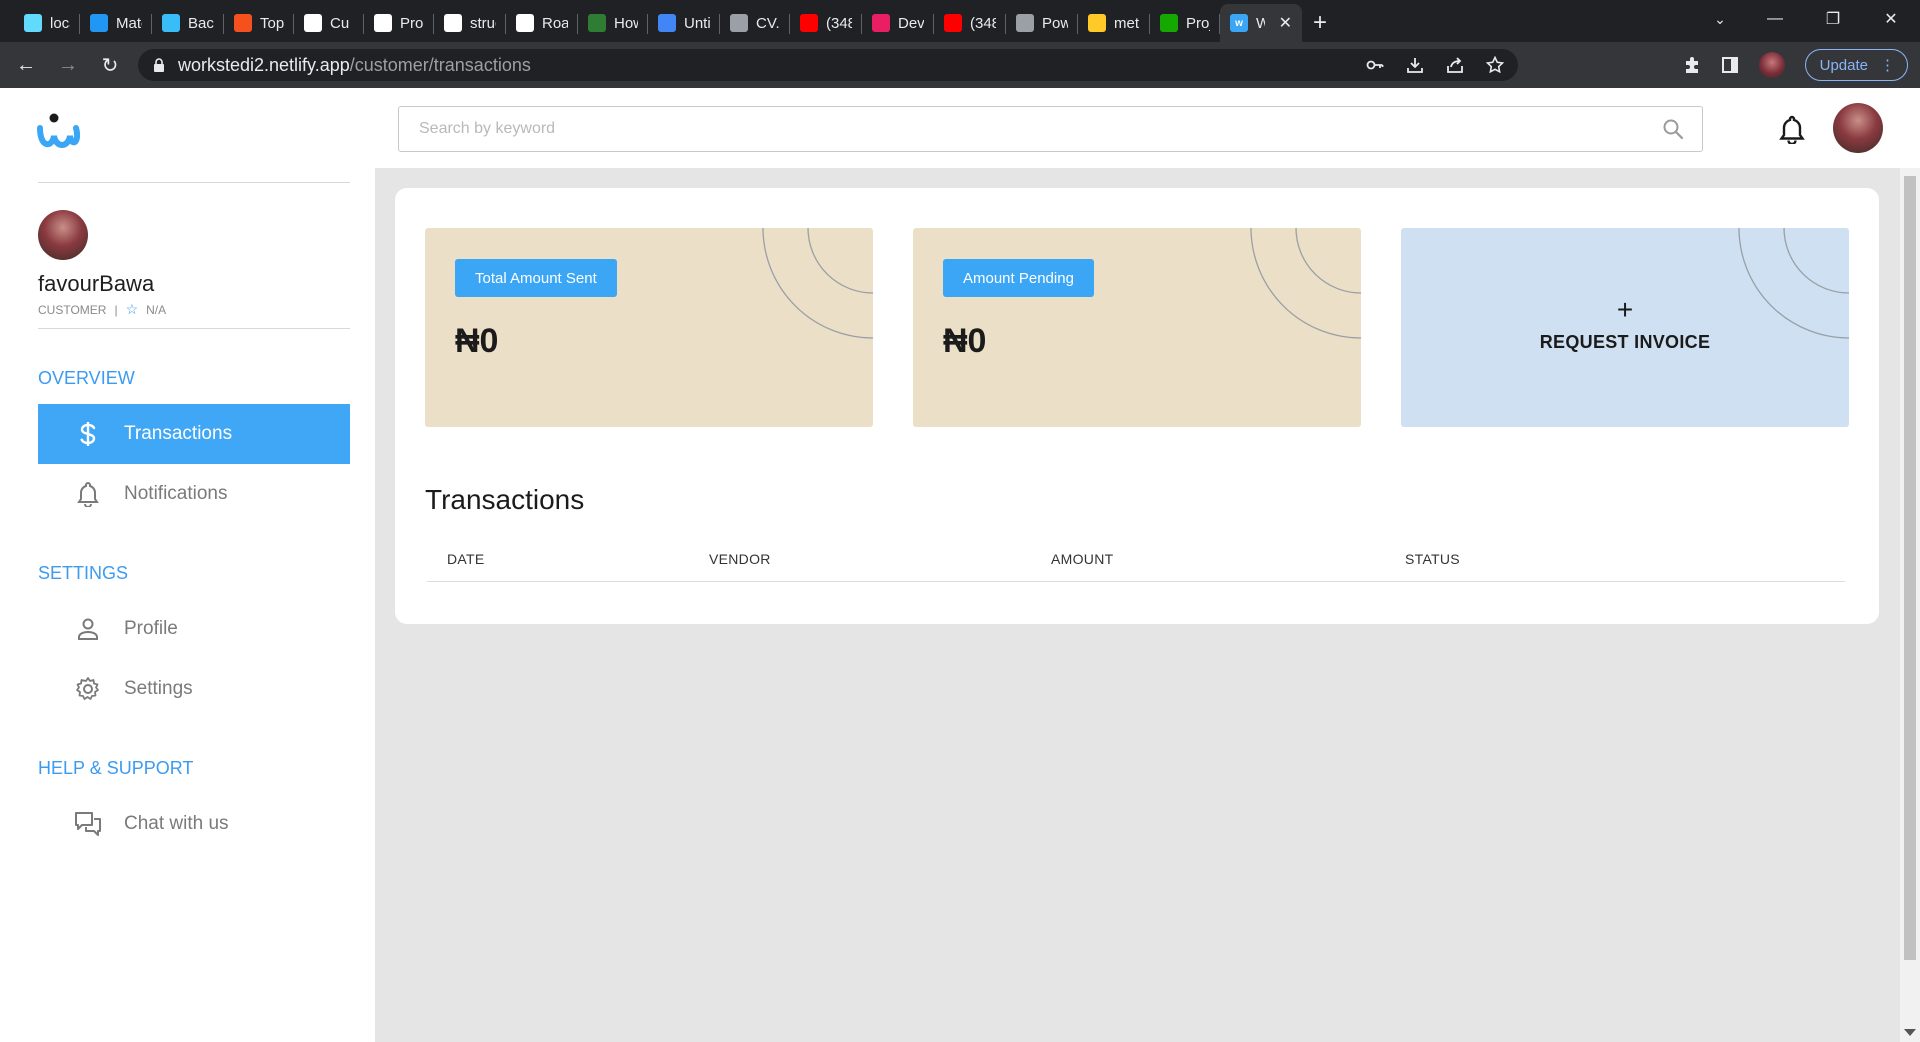 The width and height of the screenshot is (1920, 1042). What do you see at coordinates (1169, 23) in the screenshot?
I see `upwork-icon` at bounding box center [1169, 23].